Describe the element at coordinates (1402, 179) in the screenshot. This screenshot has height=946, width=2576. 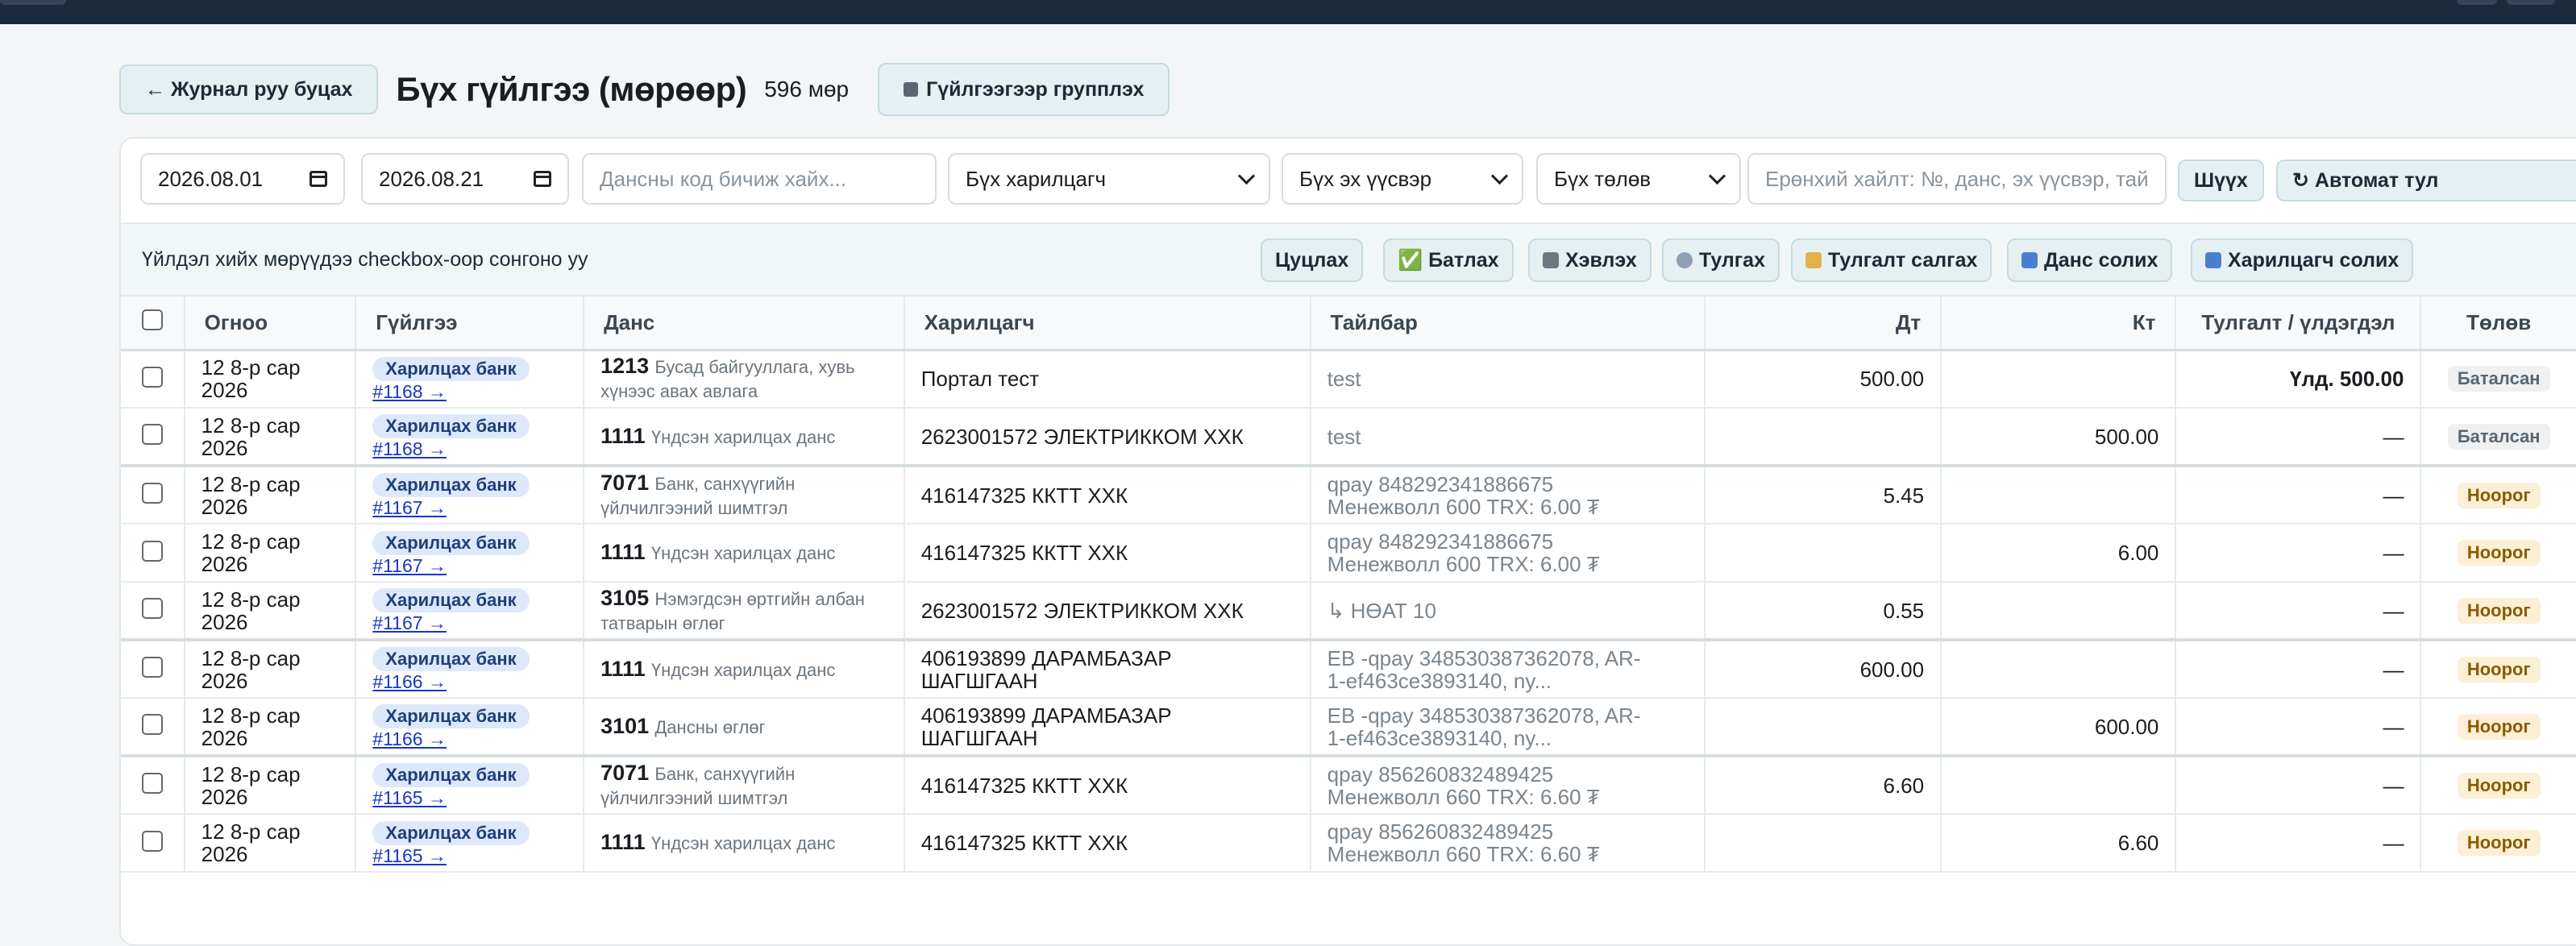
I see `source-select: Бүх эх үүсвэр` at that location.